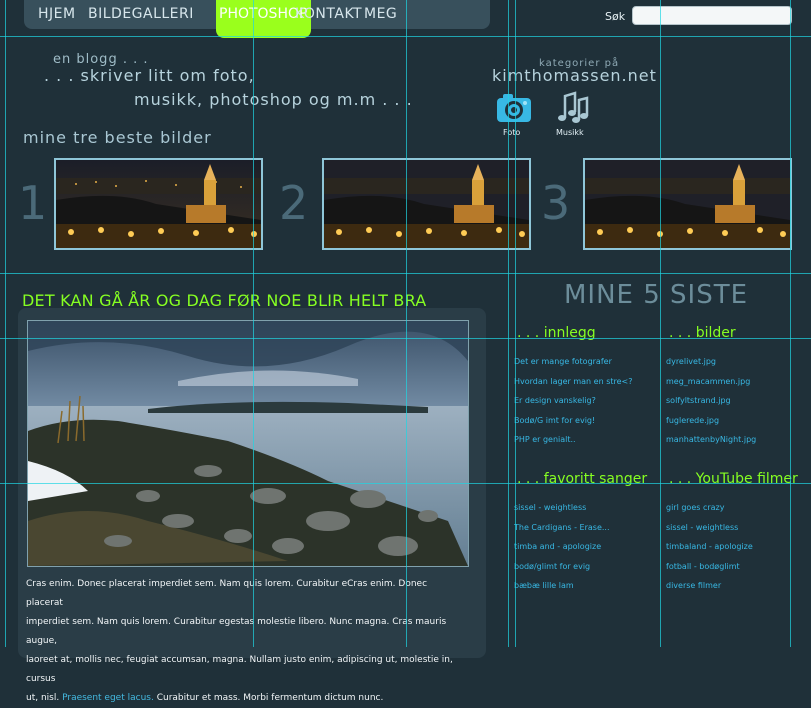 The image size is (811, 708). I want to click on list-item: fuglerede.jpg, so click(711, 421).